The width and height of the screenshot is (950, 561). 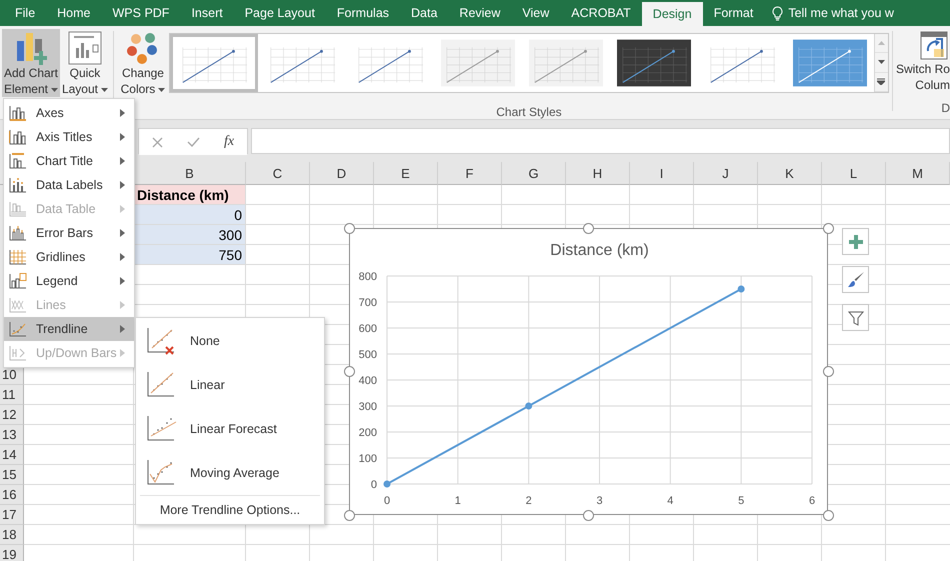 What do you see at coordinates (855, 241) in the screenshot?
I see `chart-elements-button` at bounding box center [855, 241].